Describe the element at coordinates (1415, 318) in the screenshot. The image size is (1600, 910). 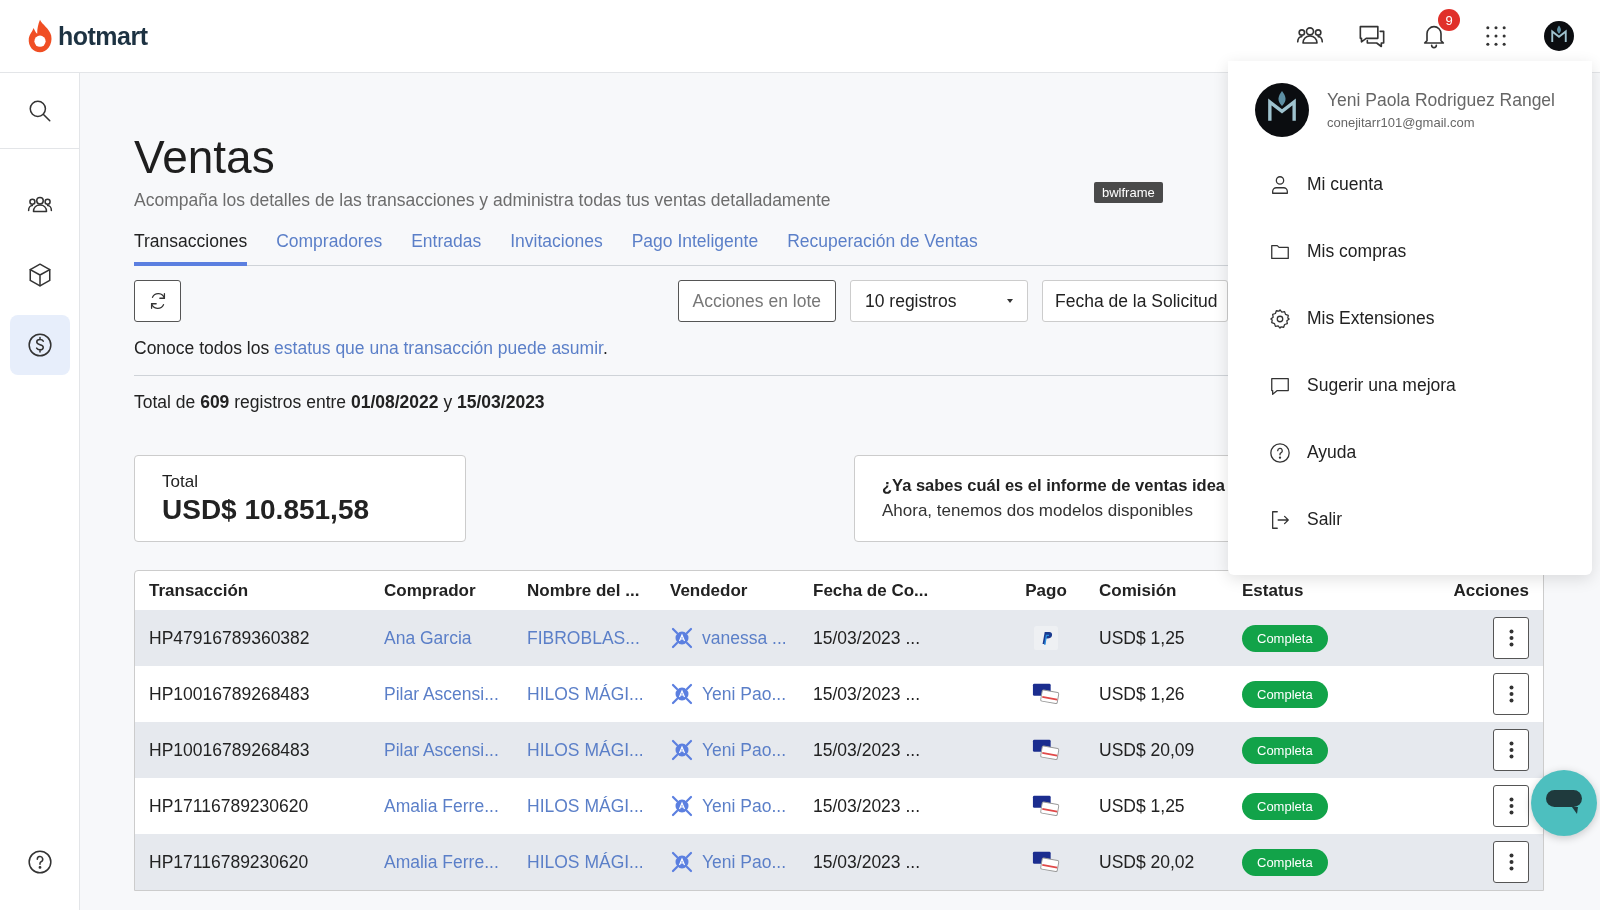
I see `menu-item: Mis Extensiones` at that location.